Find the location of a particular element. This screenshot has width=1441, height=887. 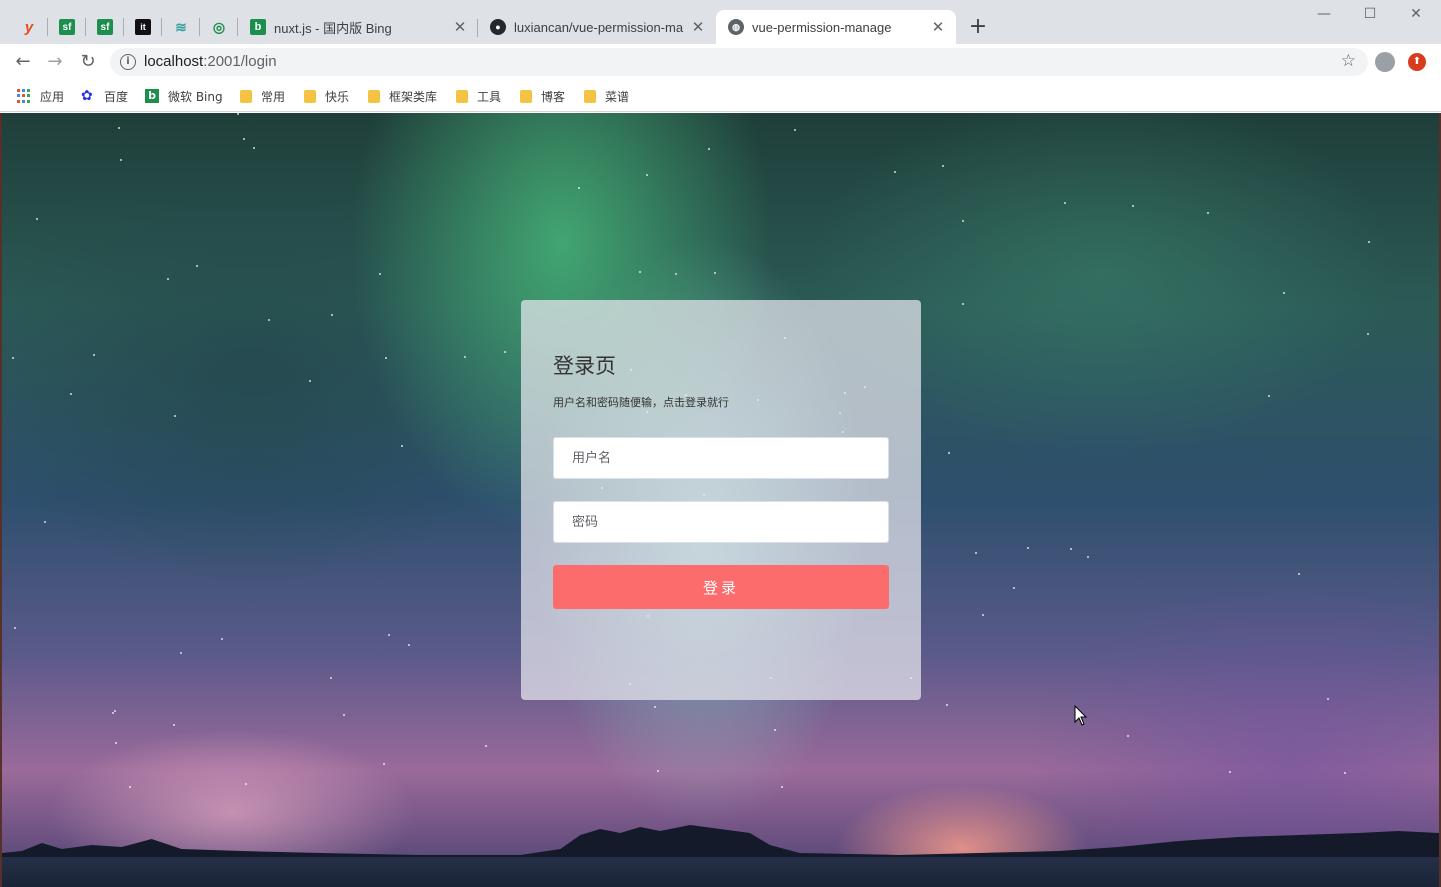

ithome-icon: it is located at coordinates (143, 27).